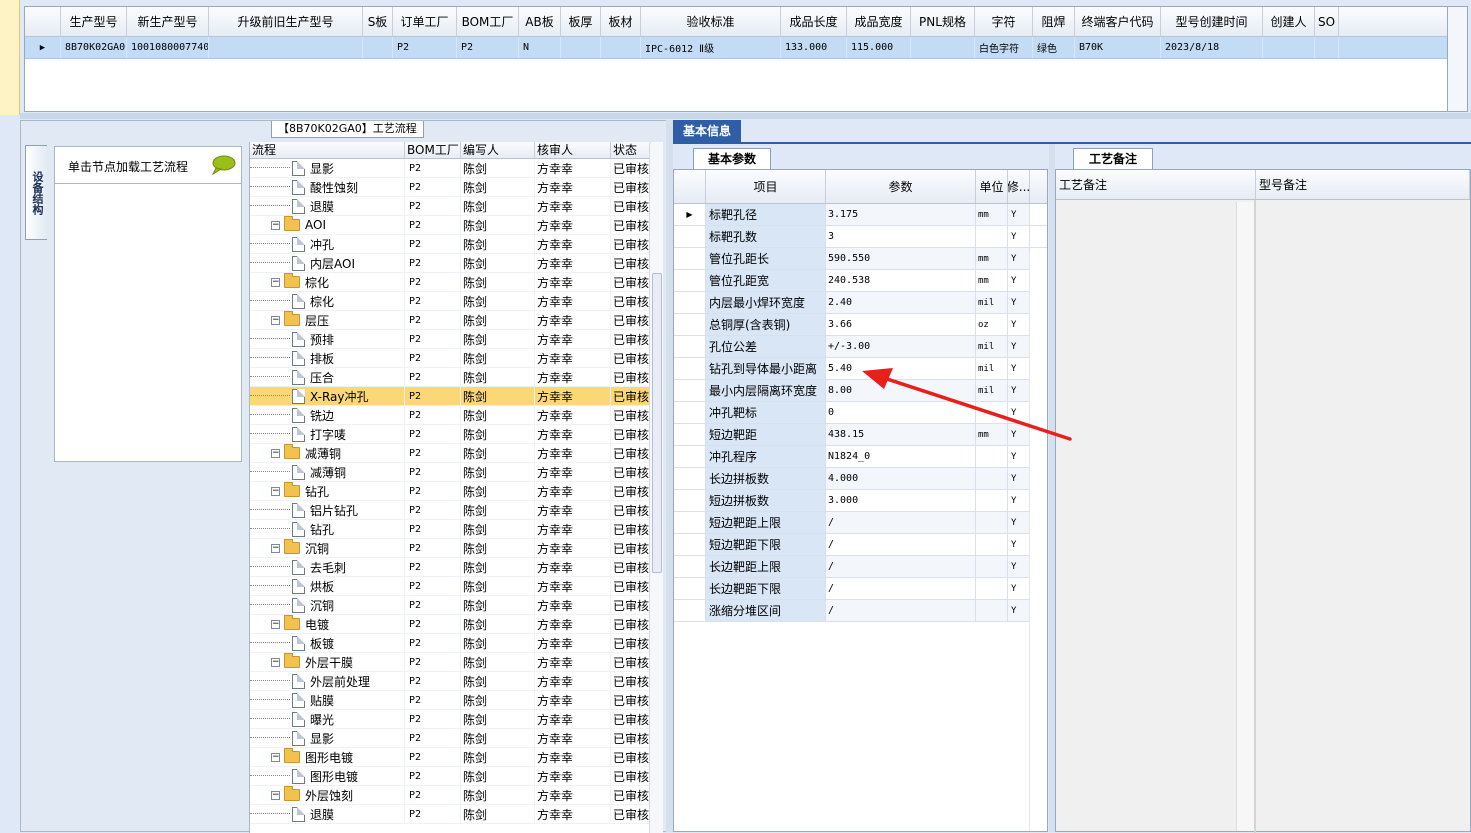 The width and height of the screenshot is (1471, 833). I want to click on column-header: 终端客户代码, so click(1118, 21).